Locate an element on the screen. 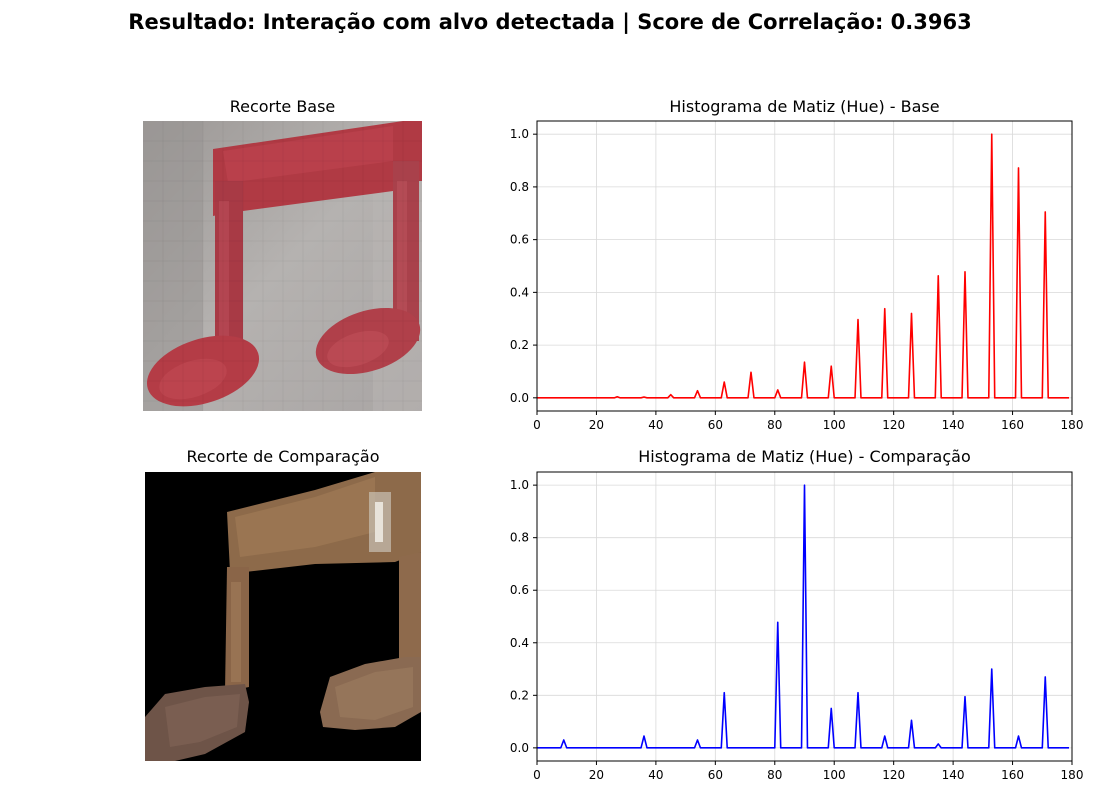  y-tick-label: 0.2 is located at coordinates (519, 695).